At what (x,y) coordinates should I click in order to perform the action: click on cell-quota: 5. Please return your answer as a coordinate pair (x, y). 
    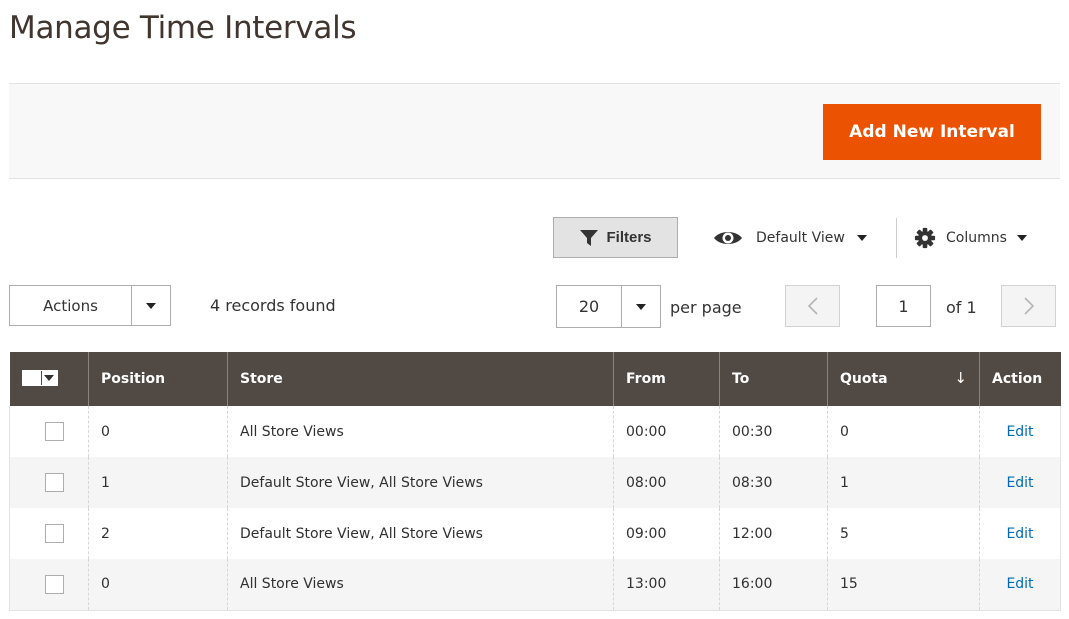
    Looking at the image, I should click on (903, 533).